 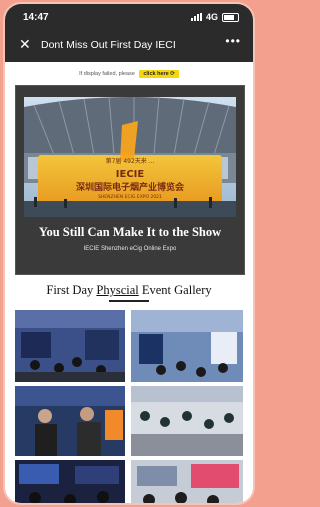 I want to click on gallery-title-post: Event Gallery, so click(x=175, y=290).